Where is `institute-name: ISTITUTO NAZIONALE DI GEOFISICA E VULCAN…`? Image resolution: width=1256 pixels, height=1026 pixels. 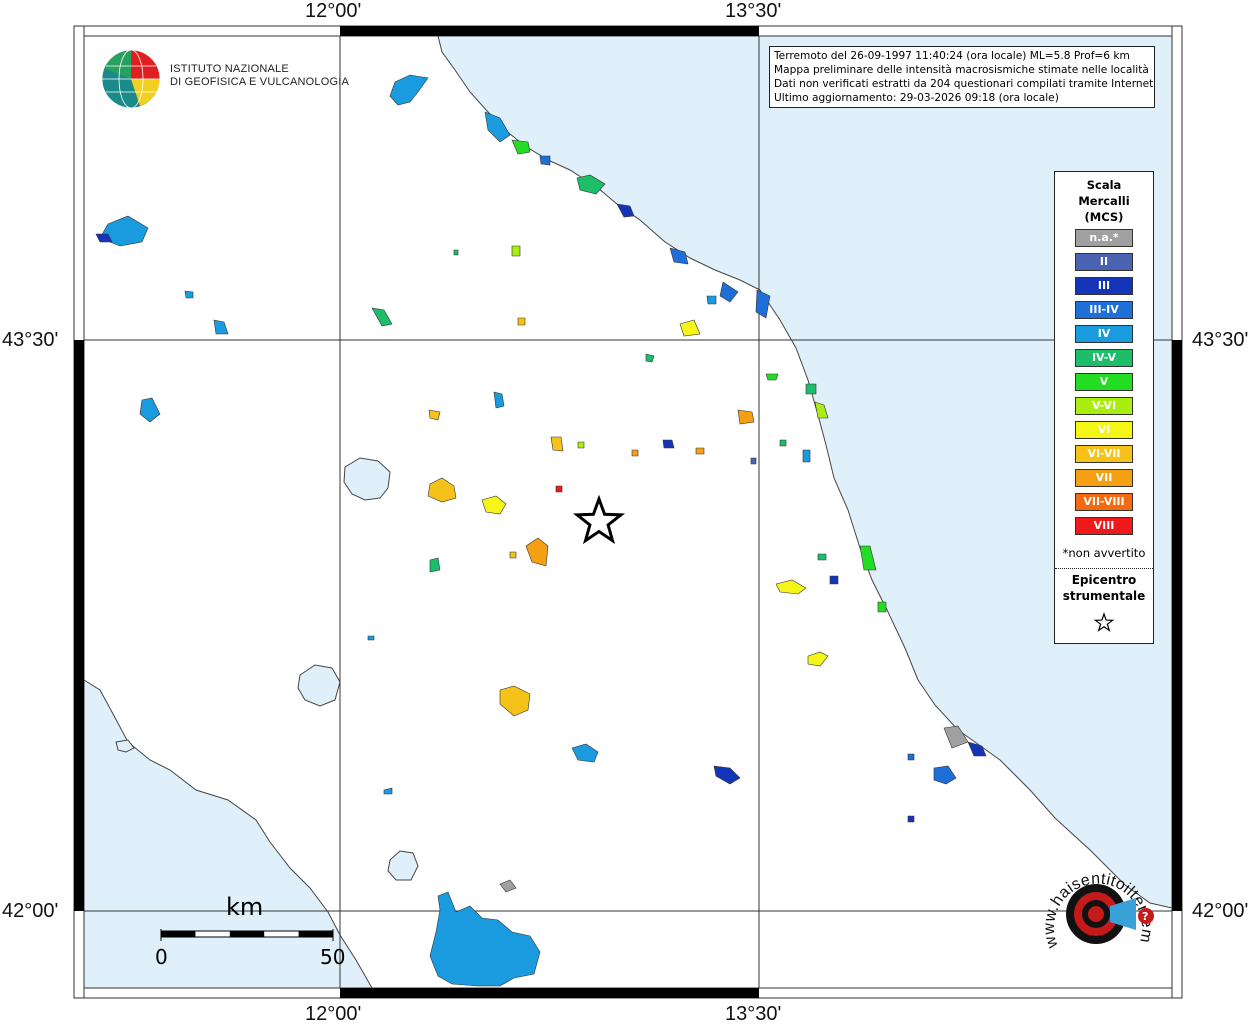 institute-name: ISTITUTO NAZIONALE DI GEOFISICA E VULCAN… is located at coordinates (259, 76).